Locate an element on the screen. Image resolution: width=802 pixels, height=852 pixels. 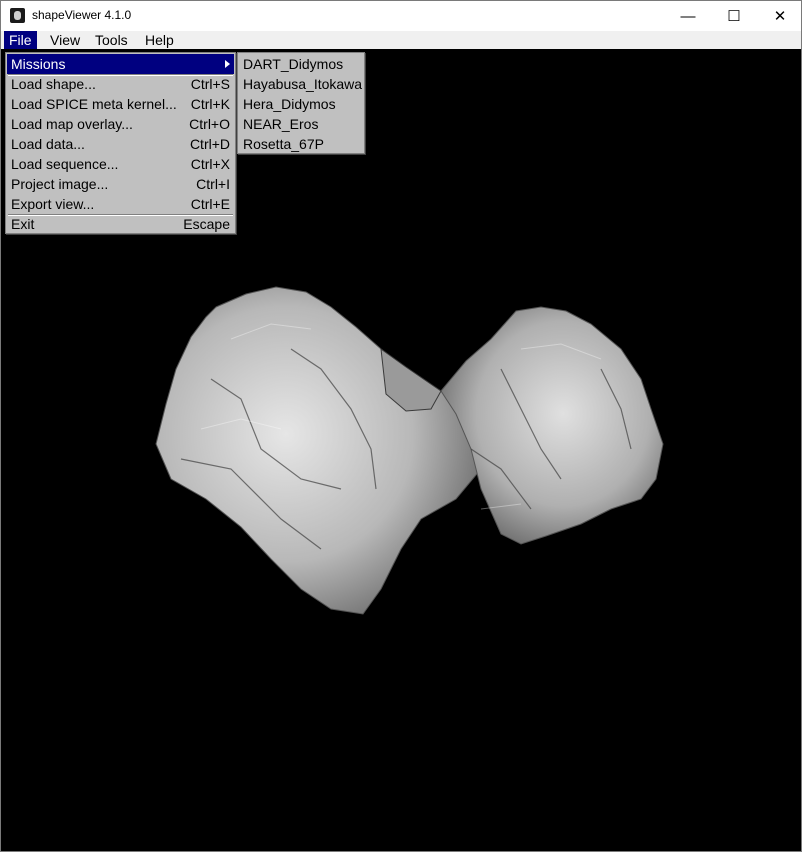
menu-item-exit: Exit Escape is located at coordinates (120, 224).